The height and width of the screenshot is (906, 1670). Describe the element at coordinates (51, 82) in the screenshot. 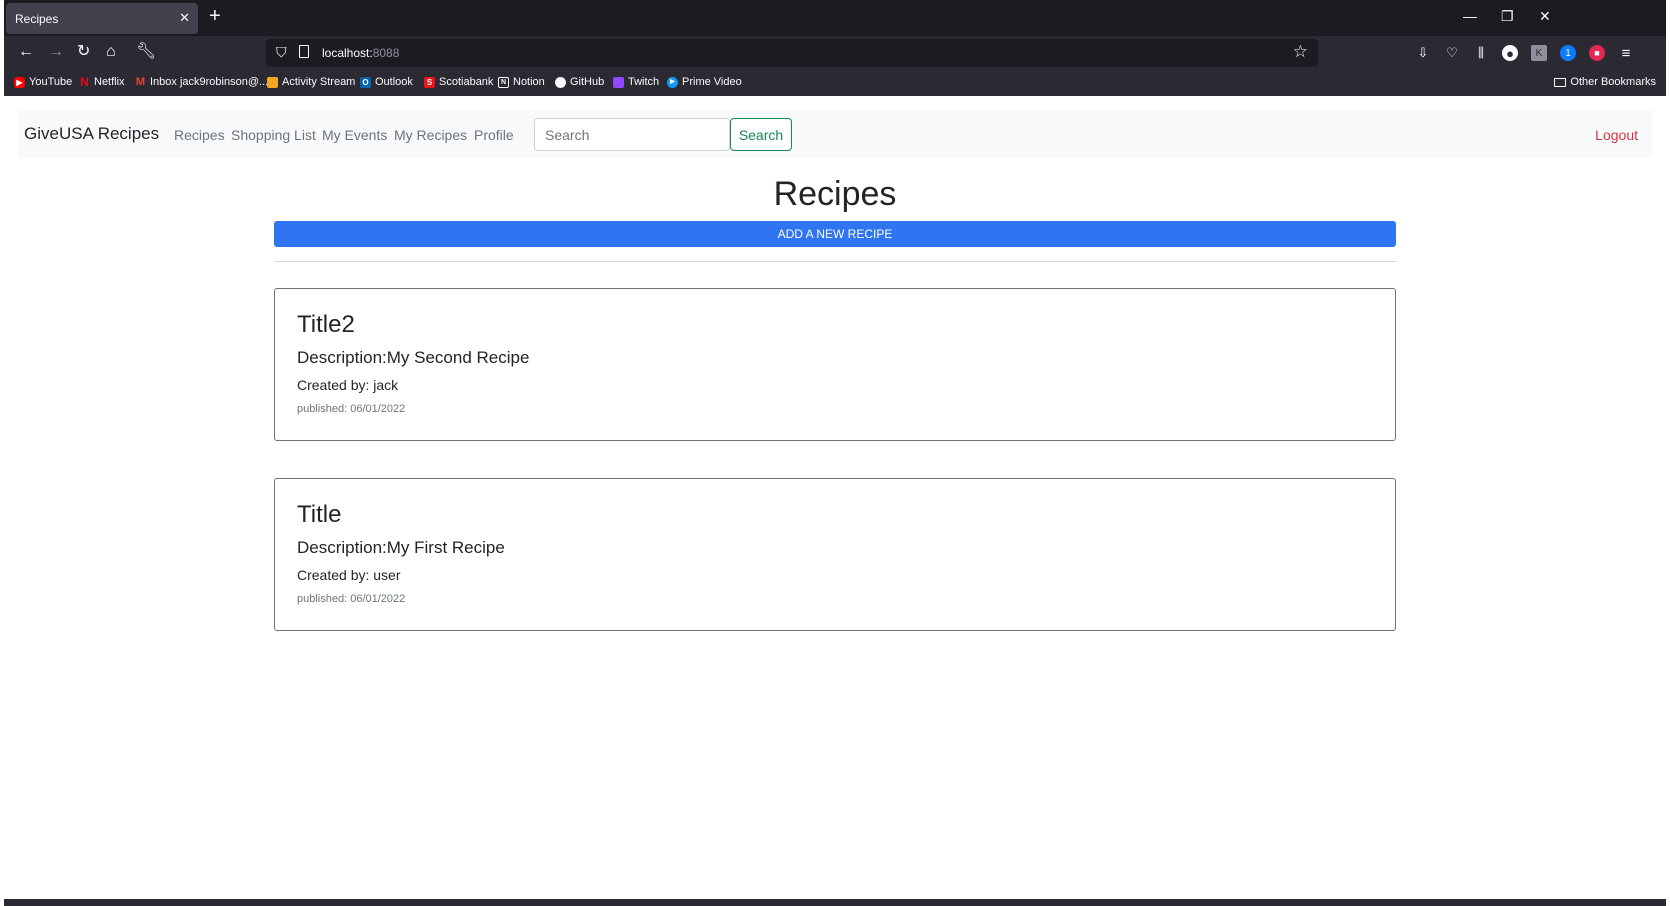

I see `bookmark-label: YouTube` at that location.